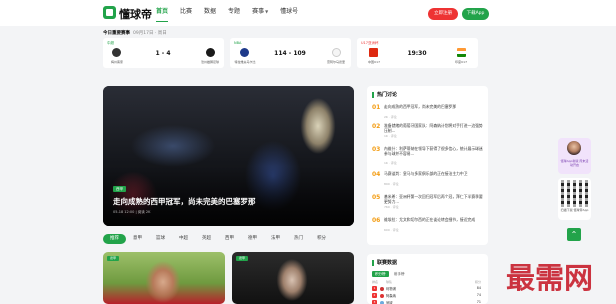 The image size is (616, 304). Describe the element at coordinates (137, 239) in the screenshot. I see `tab-seriea: 意甲` at that location.